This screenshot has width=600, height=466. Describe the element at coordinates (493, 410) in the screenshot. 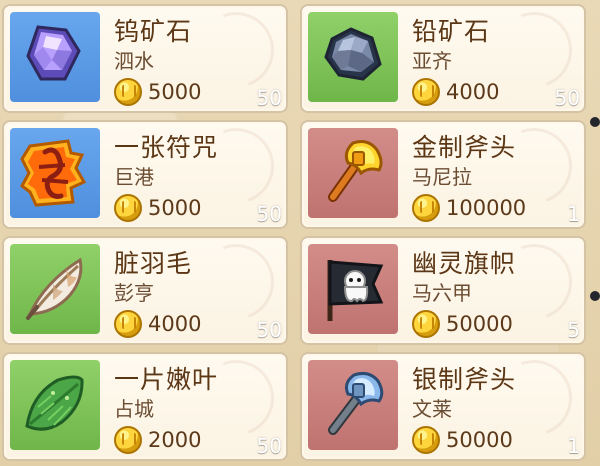

I see `item-info: 银制斧头 文莱 50000` at that location.